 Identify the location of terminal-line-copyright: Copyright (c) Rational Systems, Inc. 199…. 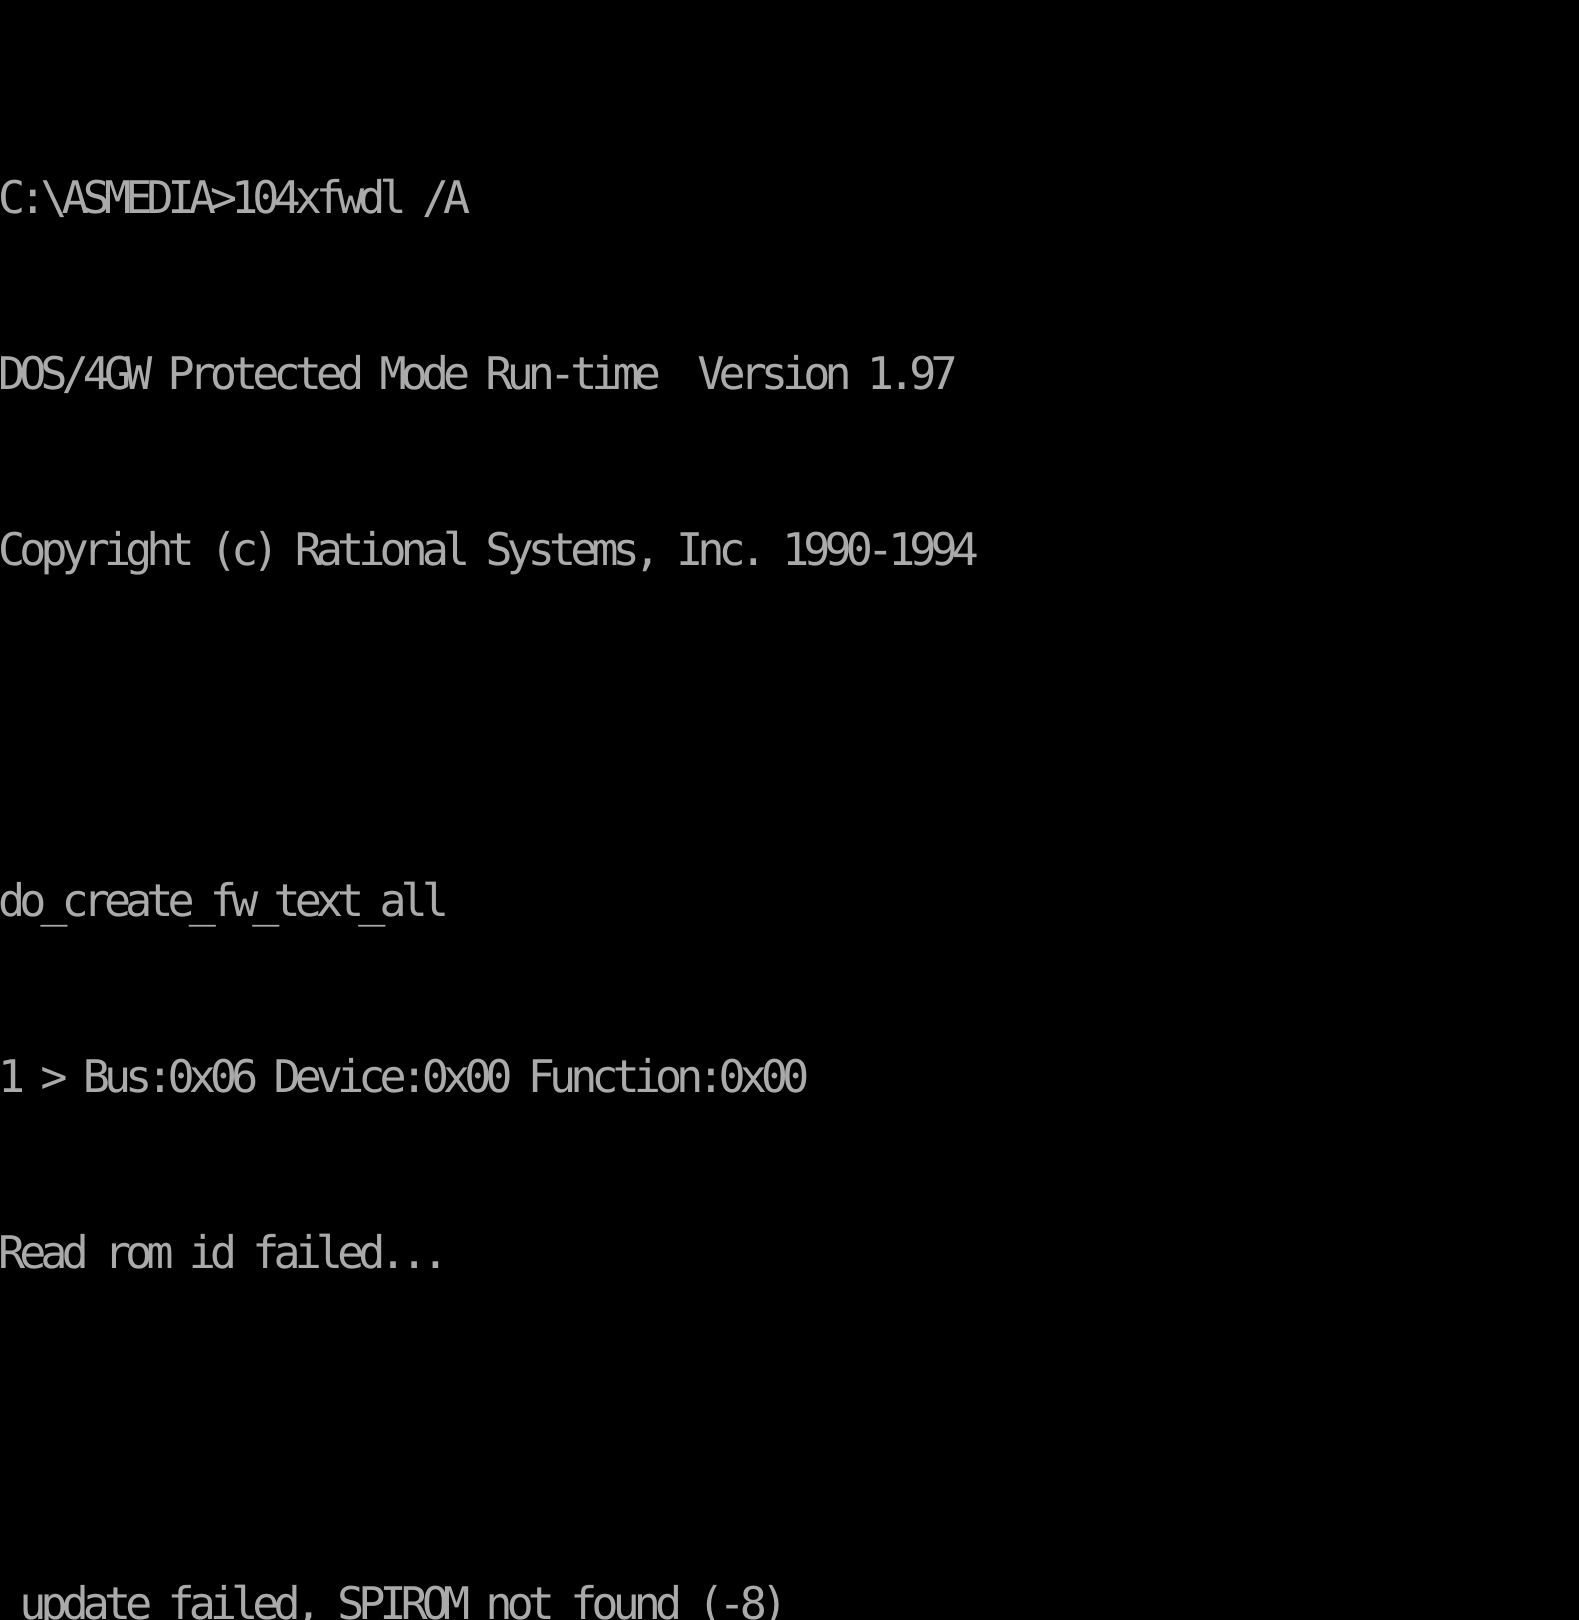
(489, 549).